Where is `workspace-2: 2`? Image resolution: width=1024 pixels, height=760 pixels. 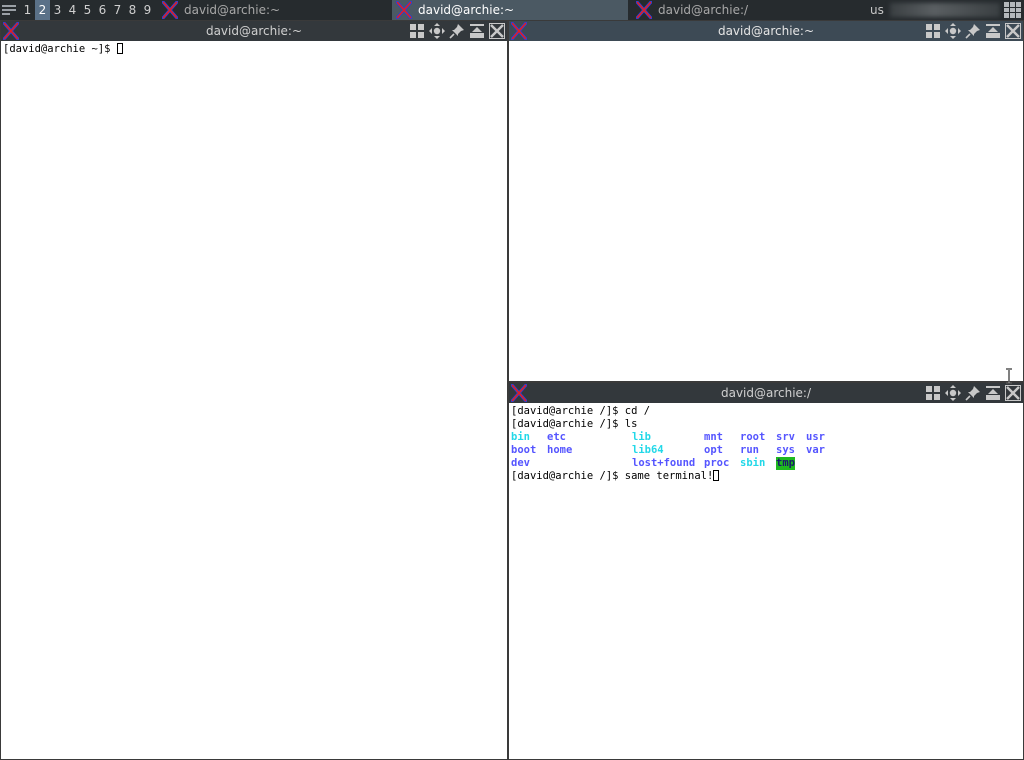 workspace-2: 2 is located at coordinates (42, 10).